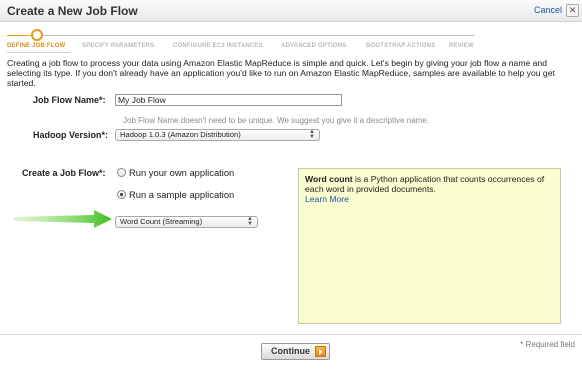 This screenshot has height=370, width=582. What do you see at coordinates (64, 173) in the screenshot?
I see `create-job-flow-label: Create a Job Flow*:` at bounding box center [64, 173].